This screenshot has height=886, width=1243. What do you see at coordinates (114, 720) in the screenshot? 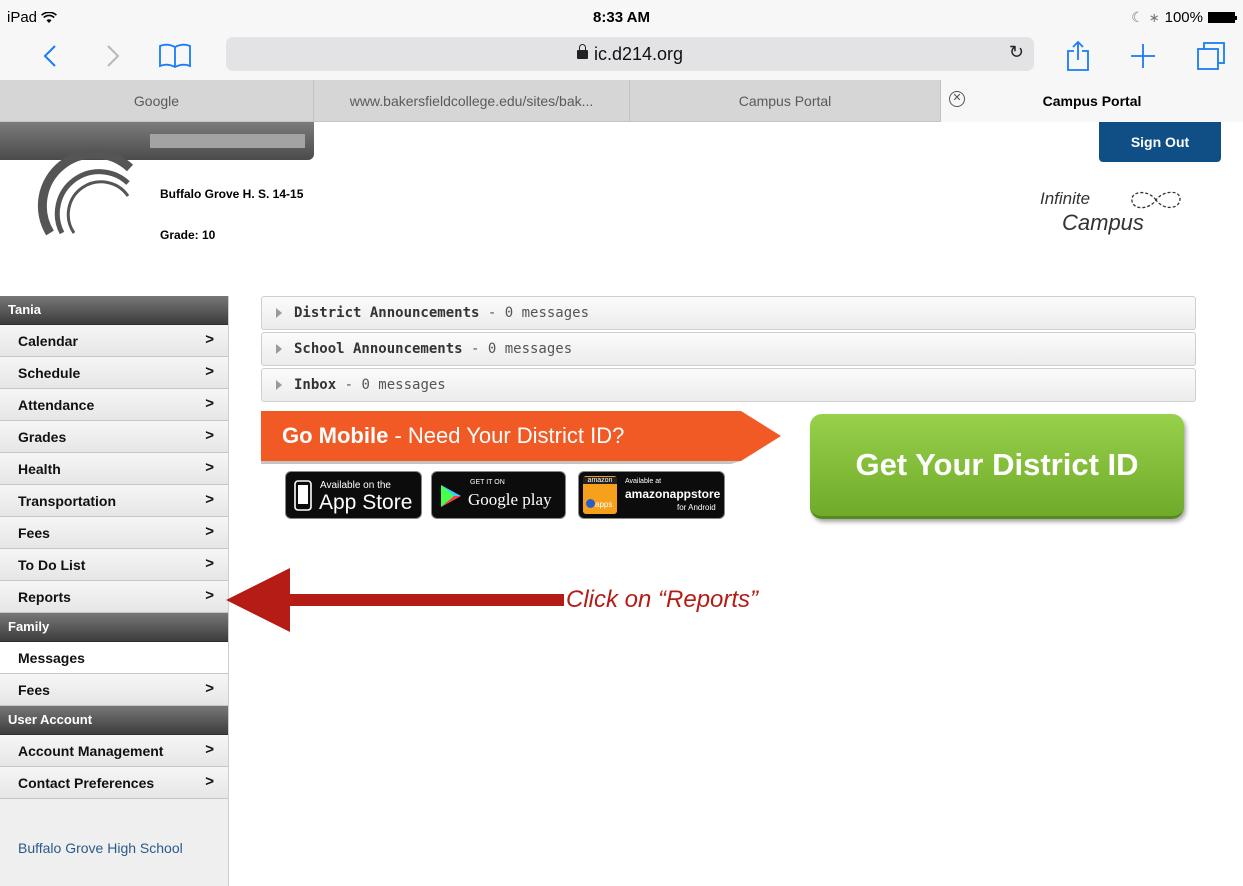
I see `sidebar-header-account: User Account` at bounding box center [114, 720].